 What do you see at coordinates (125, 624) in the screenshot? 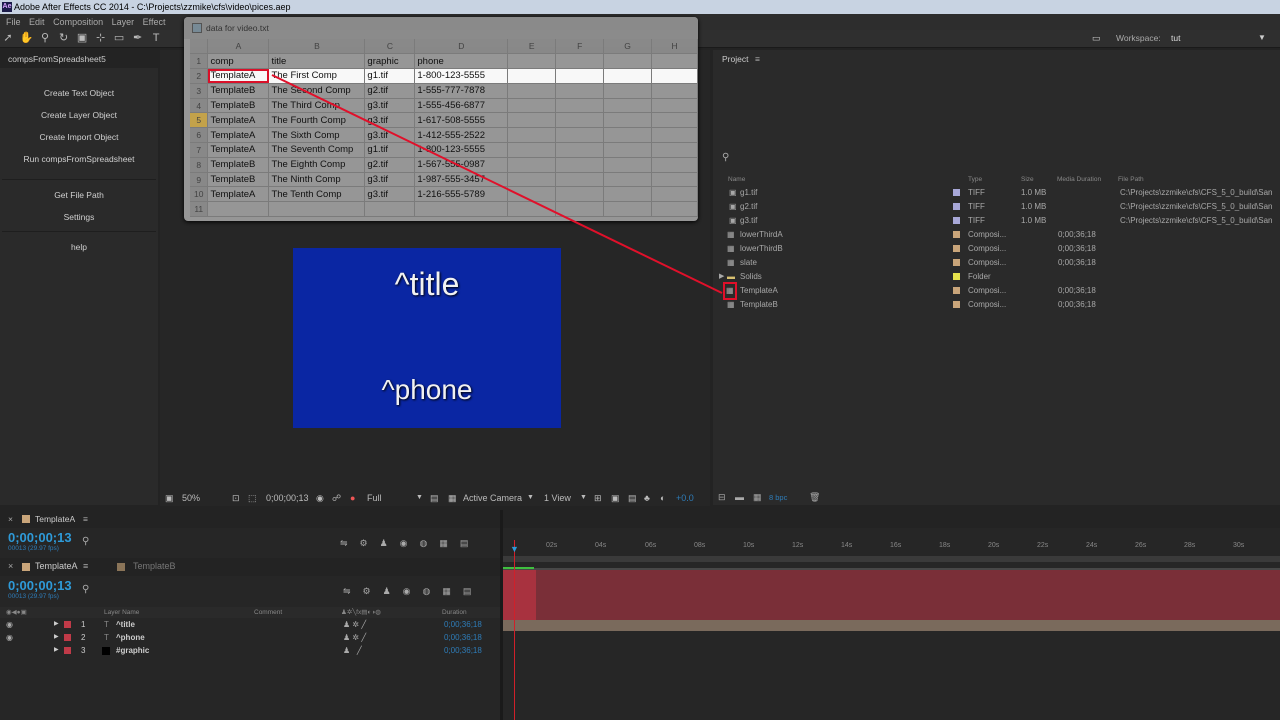
I see `layer-name: ^title` at bounding box center [125, 624].